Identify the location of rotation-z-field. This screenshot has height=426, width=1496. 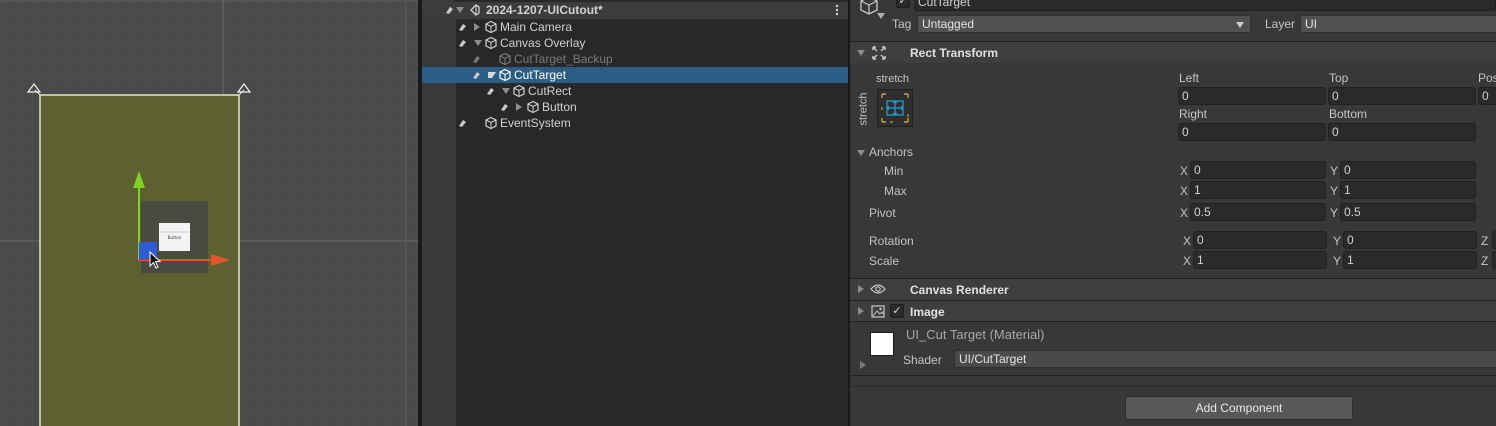
(1494, 240).